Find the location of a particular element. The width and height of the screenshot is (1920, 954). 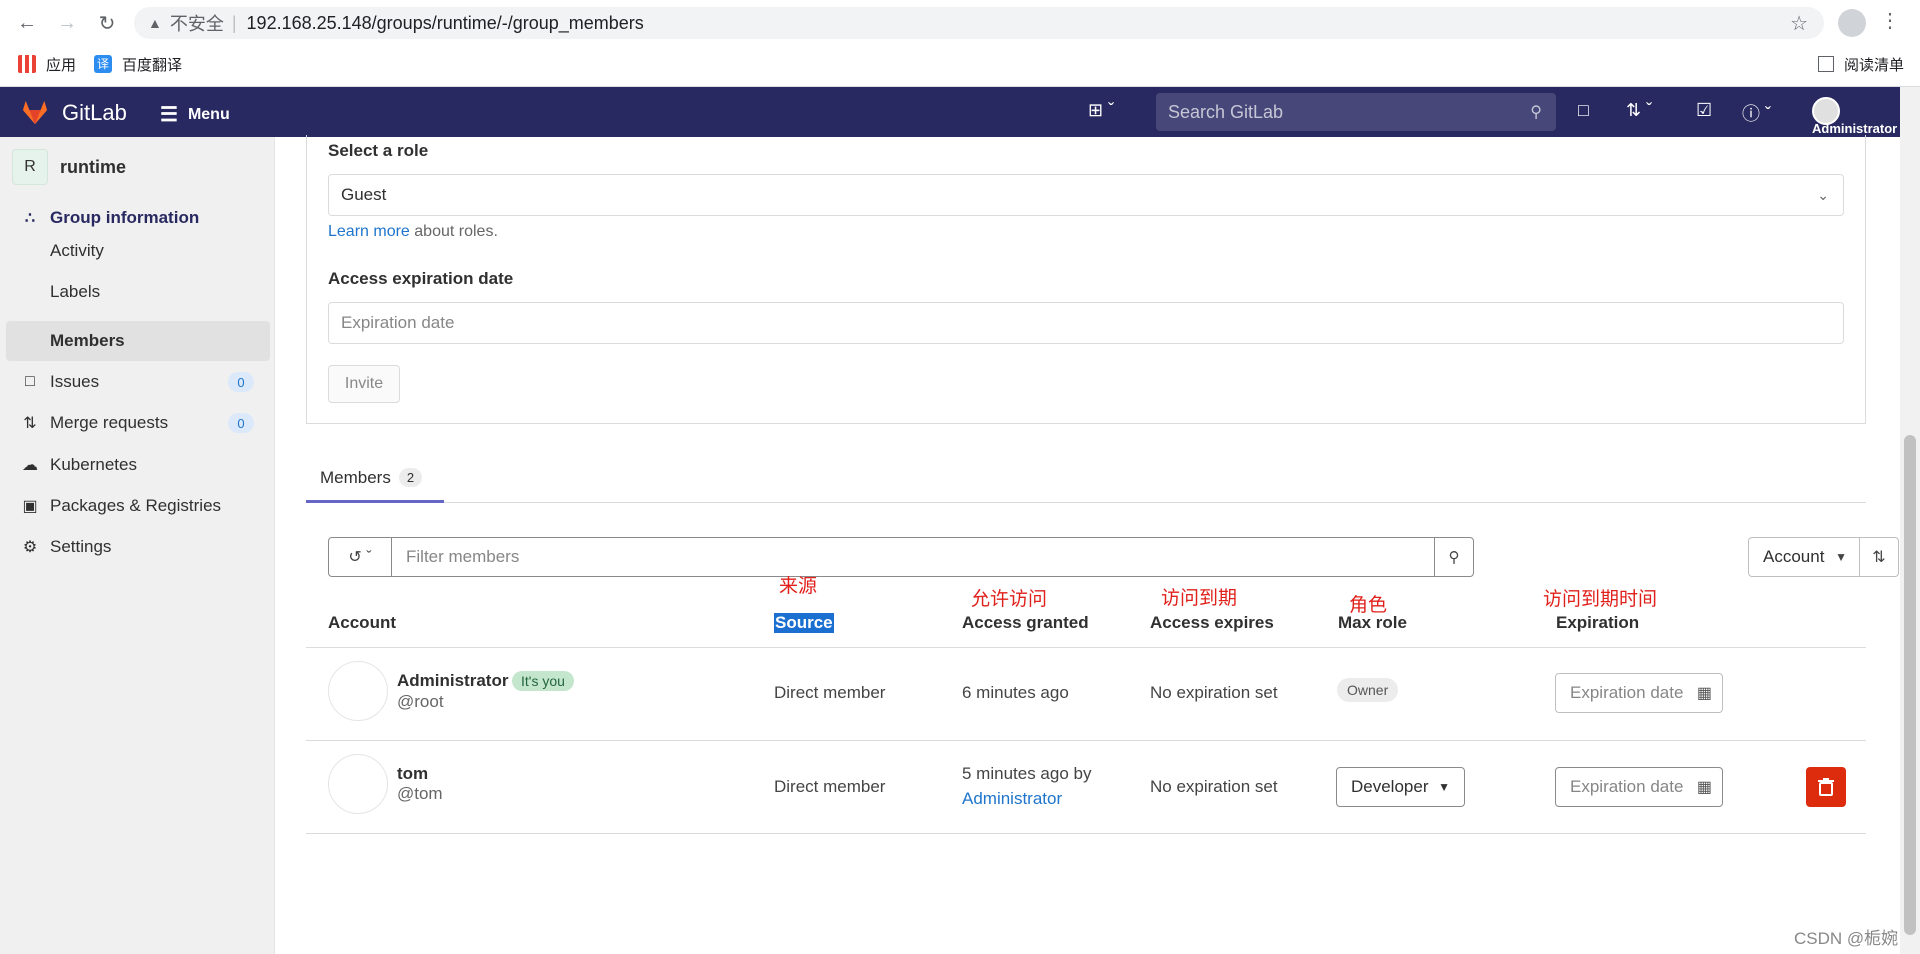

sidebar-item-merge-requests: ⇅ Merge requests 0 is located at coordinates (138, 423).